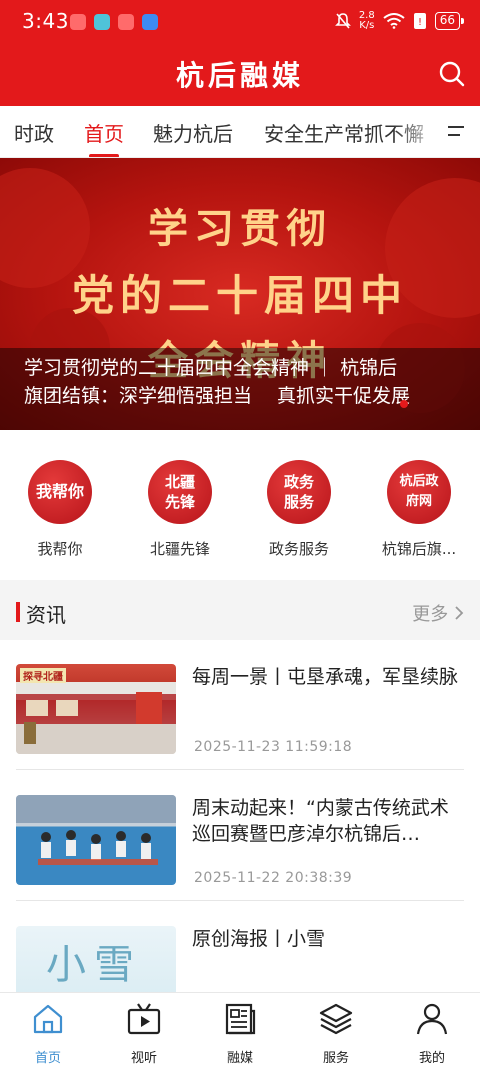  I want to click on gov-website-icon: 杭后政府网, so click(419, 492).